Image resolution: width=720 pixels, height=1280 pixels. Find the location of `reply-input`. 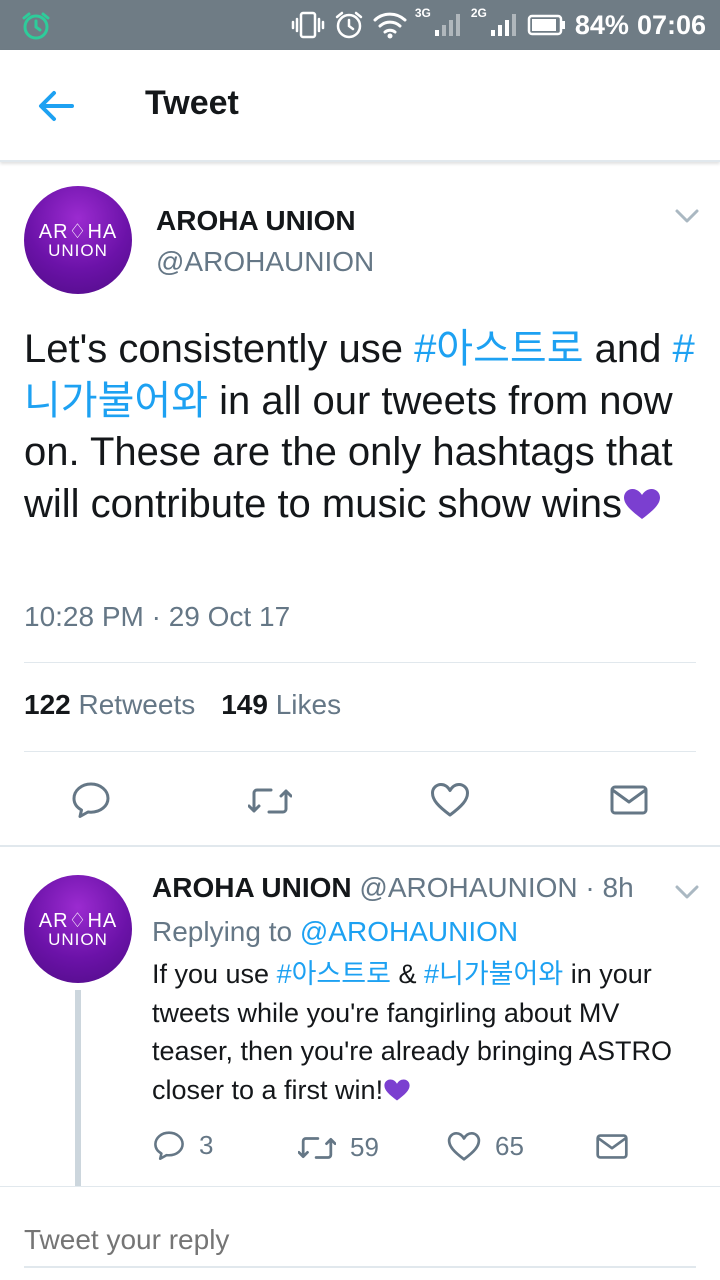

reply-input is located at coordinates (360, 1240).